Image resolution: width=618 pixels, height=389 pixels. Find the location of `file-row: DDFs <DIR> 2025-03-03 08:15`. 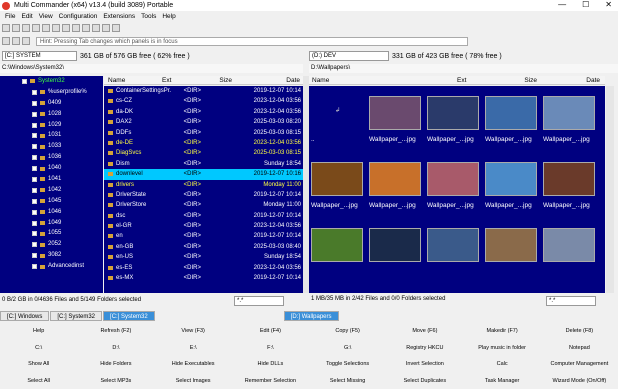

file-row: DDFs <DIR> 2025-03-03 08:15 is located at coordinates (203, 133).